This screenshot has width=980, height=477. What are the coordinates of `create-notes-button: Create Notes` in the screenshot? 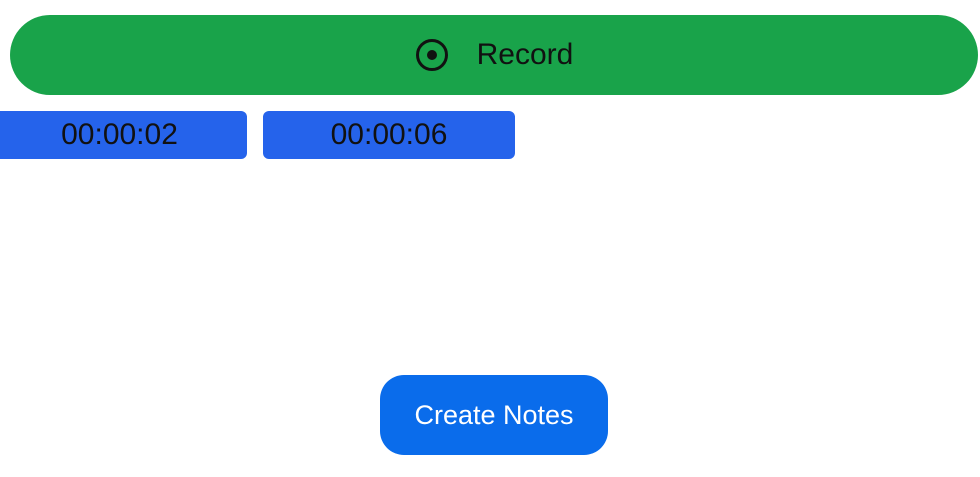 It's located at (494, 415).